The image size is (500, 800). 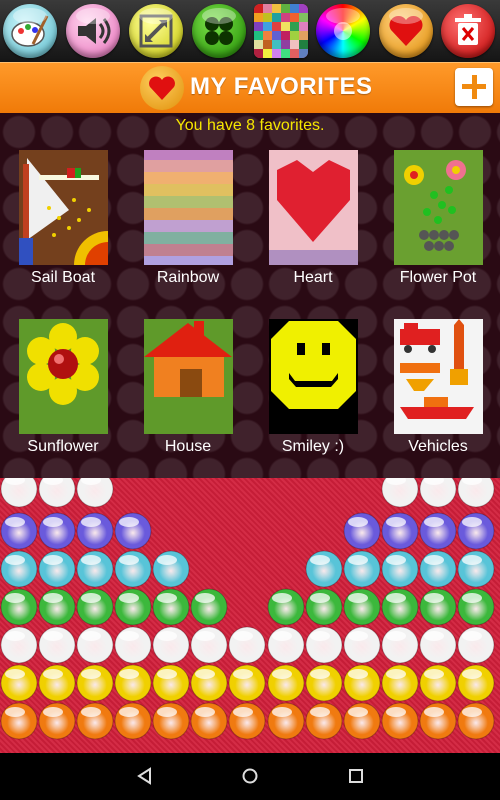 What do you see at coordinates (63, 207) in the screenshot?
I see `sail-boat-thumbnail` at bounding box center [63, 207].